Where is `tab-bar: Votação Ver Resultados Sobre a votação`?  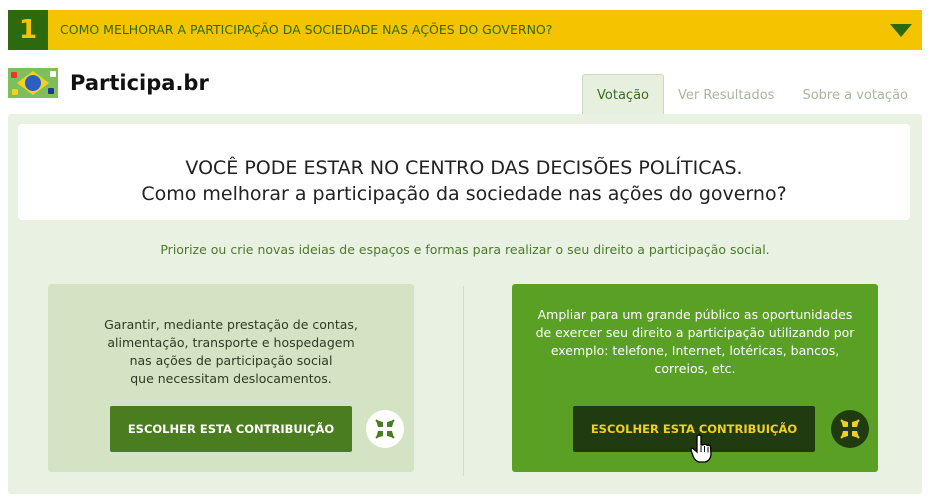 tab-bar: Votação Ver Resultados Sobre a votação is located at coordinates (752, 95).